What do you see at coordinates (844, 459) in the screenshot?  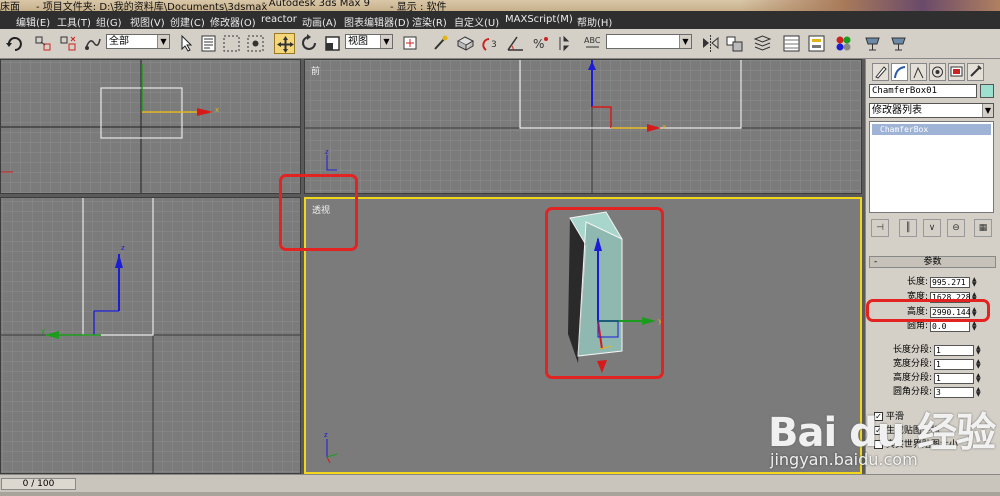 I see `watermark-url: jingyan.baidu.com` at bounding box center [844, 459].